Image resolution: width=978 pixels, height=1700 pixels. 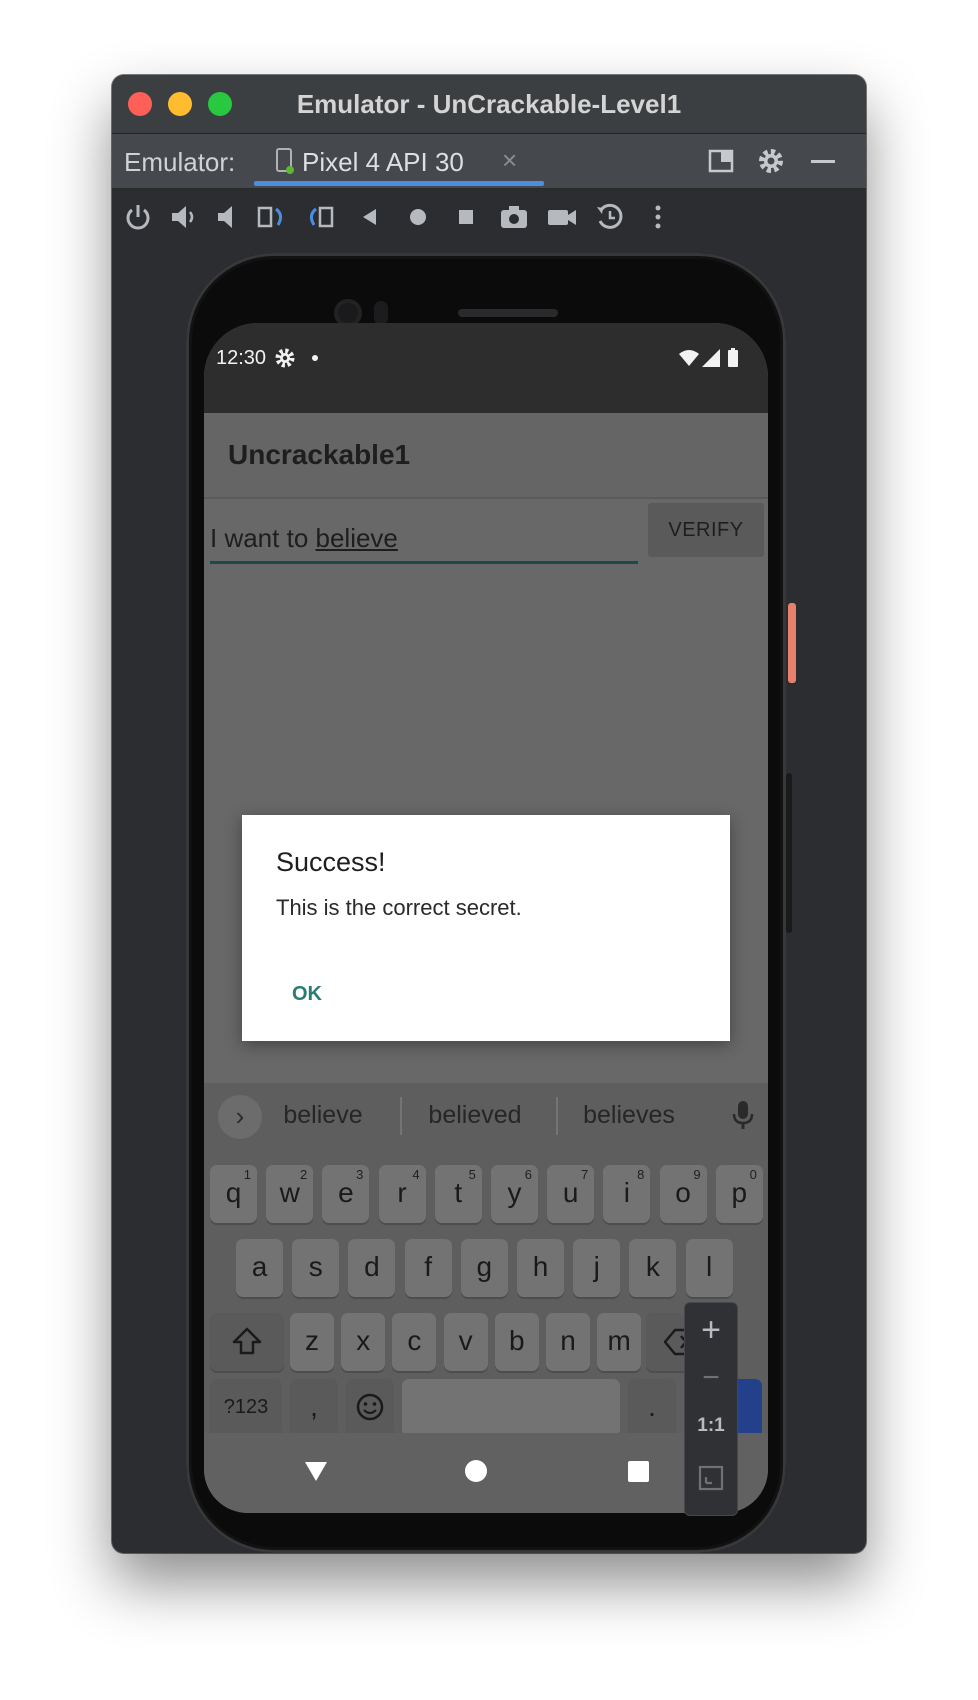 I want to click on key-label: w, so click(x=289, y=1192).